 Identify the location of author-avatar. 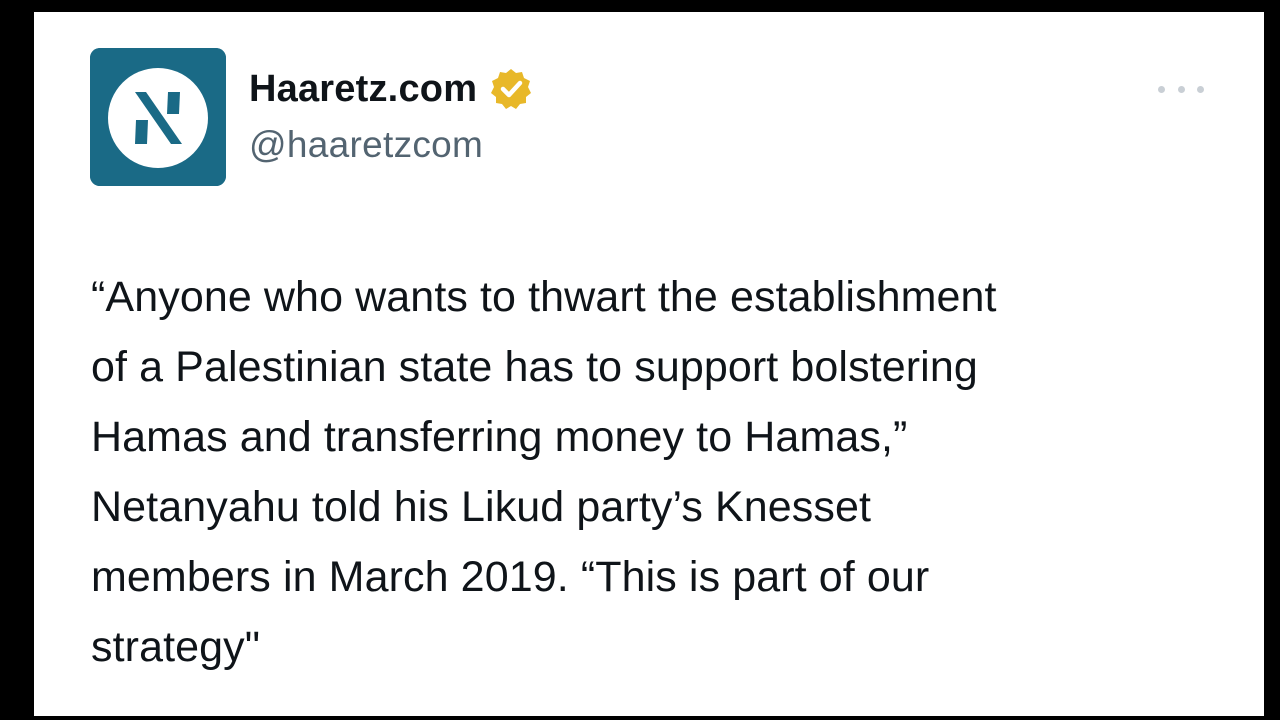
(158, 117).